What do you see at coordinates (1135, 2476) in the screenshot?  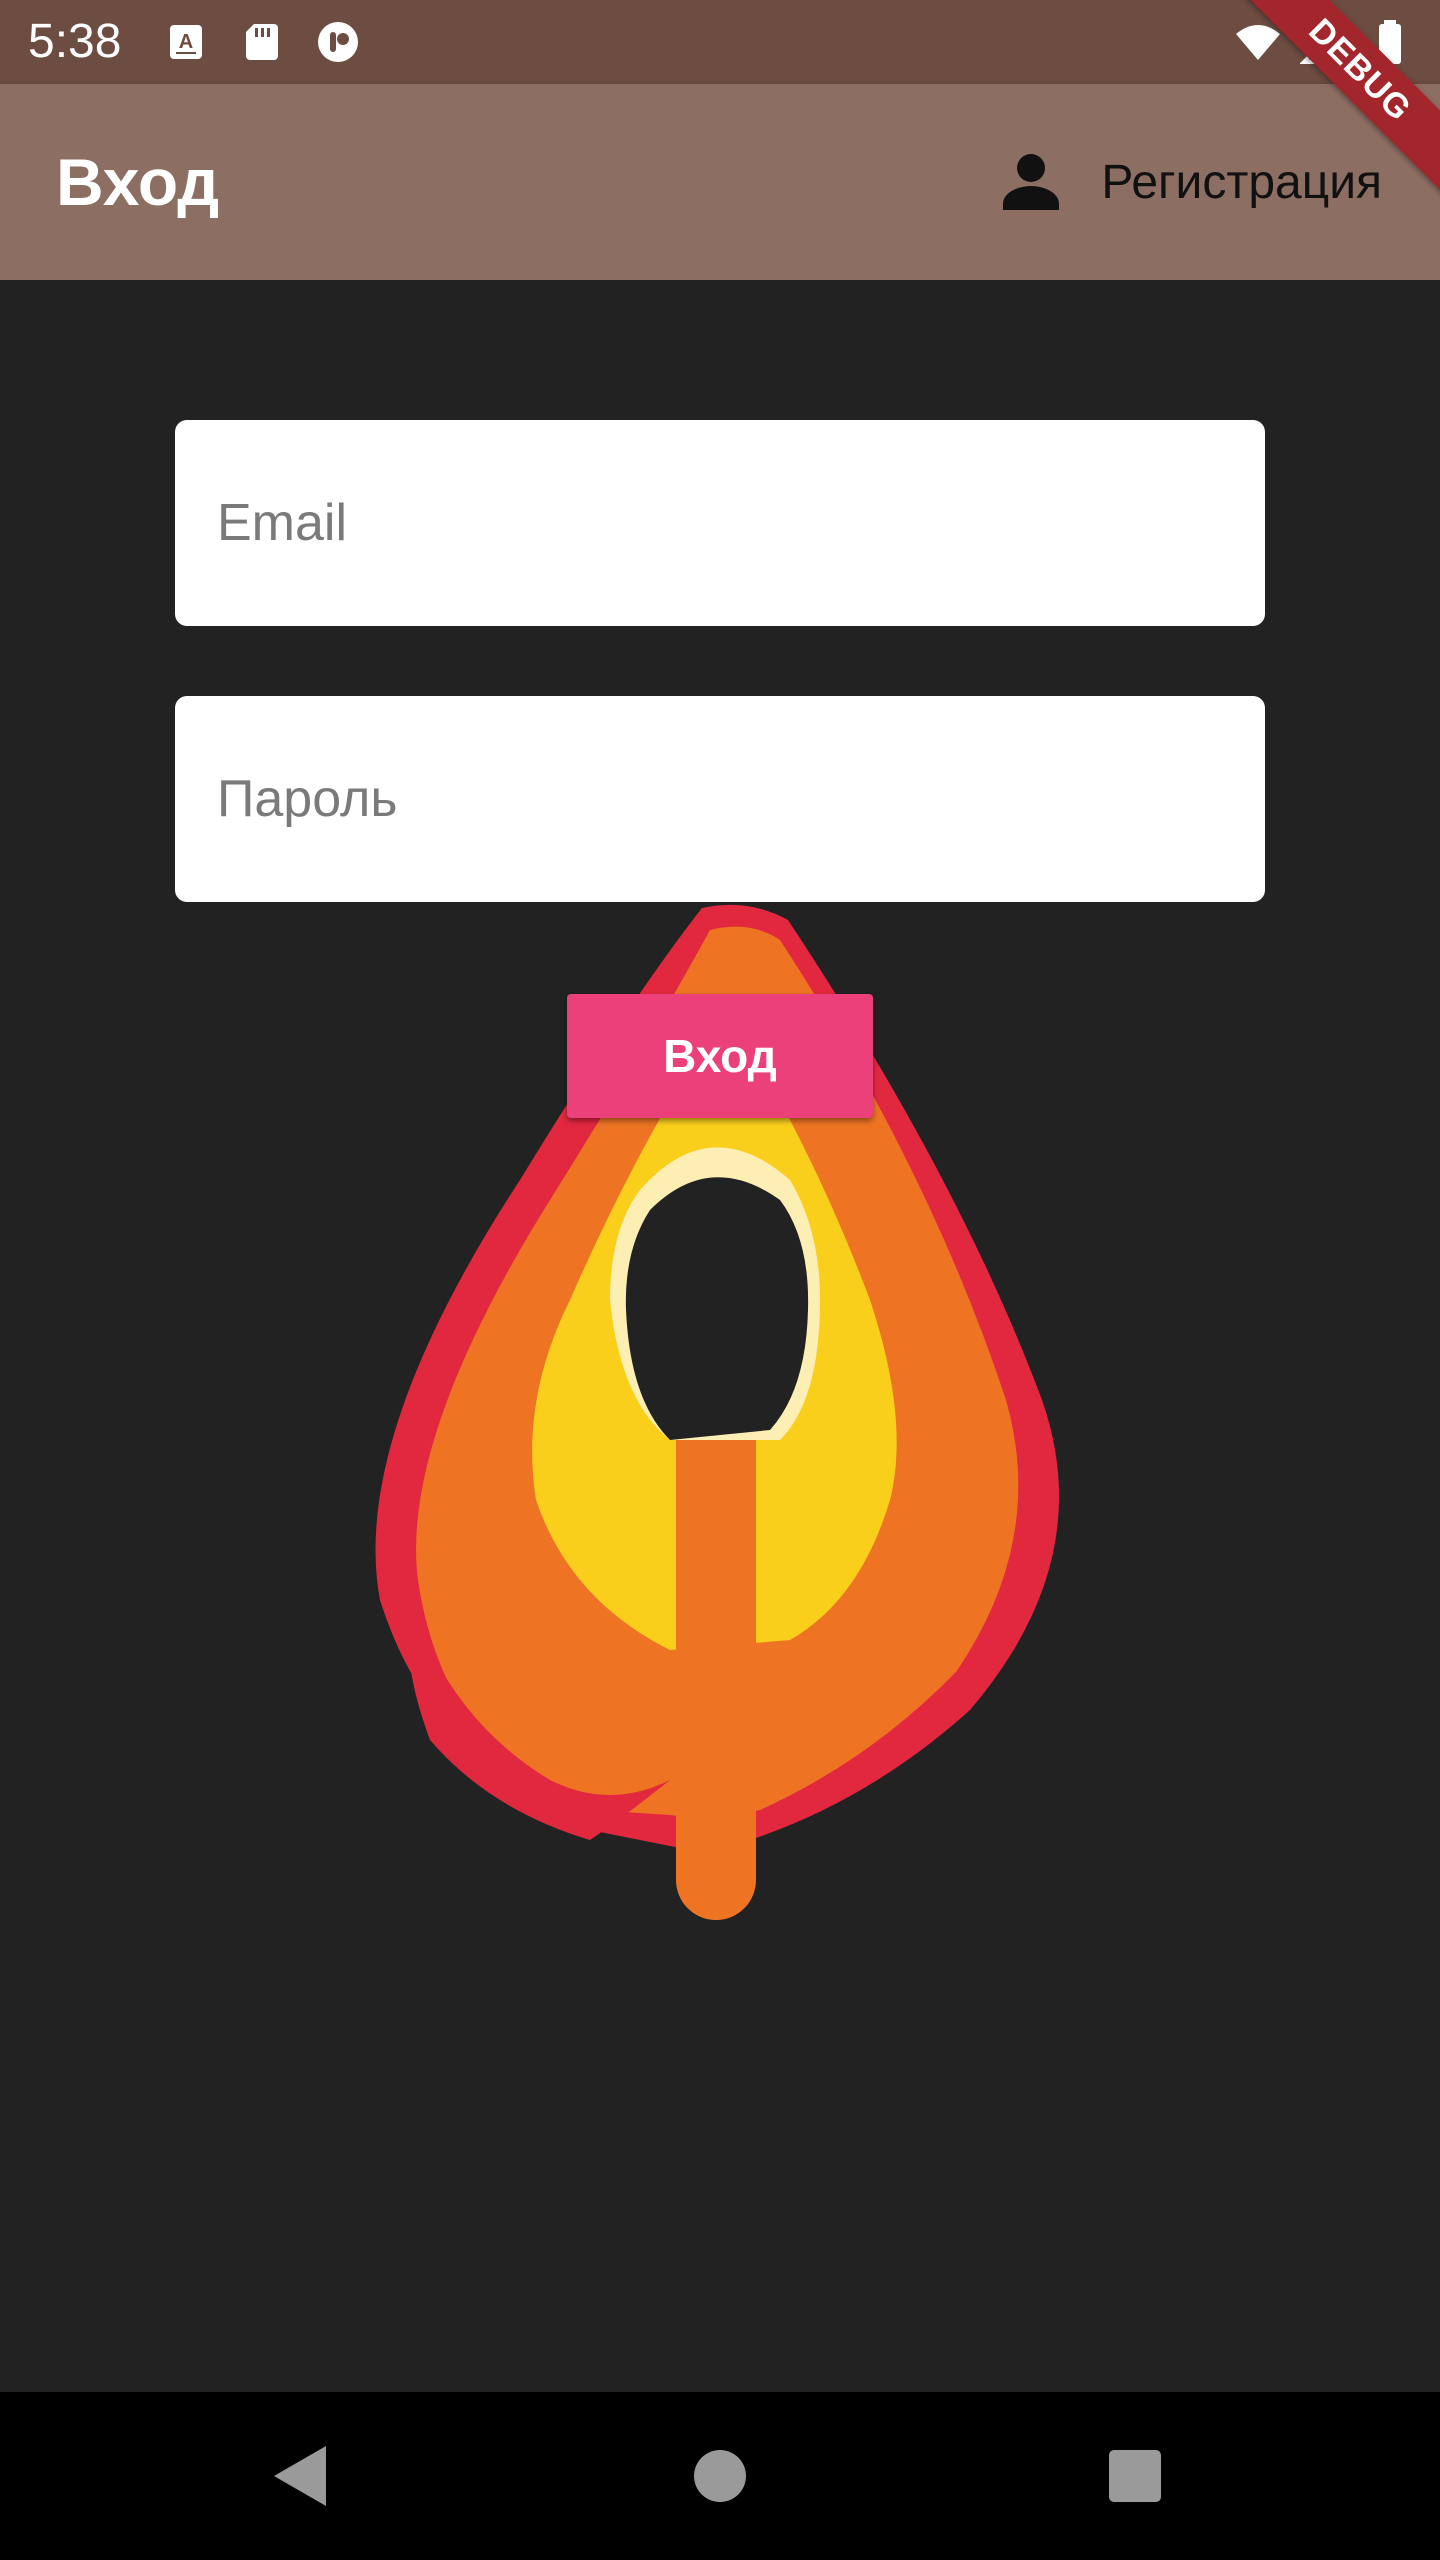 I see `recents-icon` at bounding box center [1135, 2476].